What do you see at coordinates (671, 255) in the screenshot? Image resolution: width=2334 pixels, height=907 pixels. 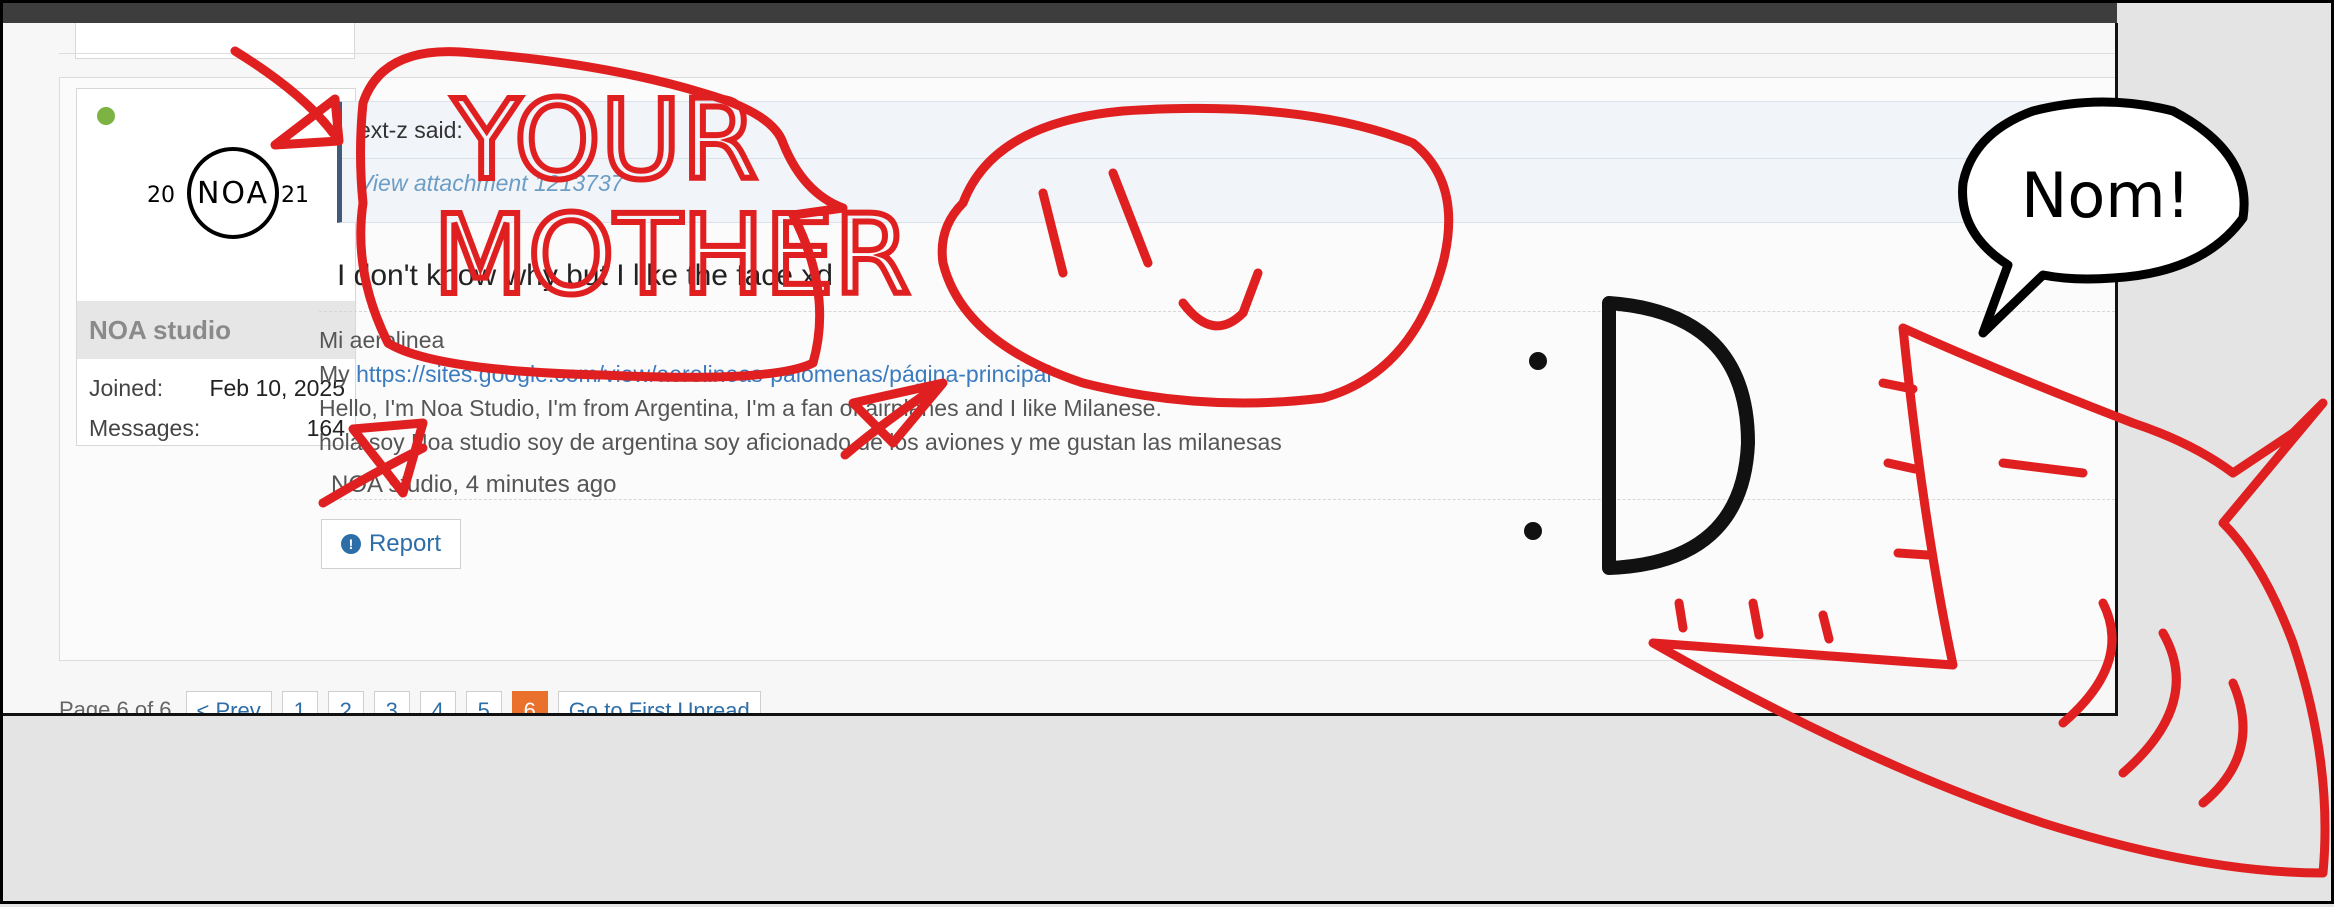 I see `your-mother-text-line2: MOTHER` at bounding box center [671, 255].